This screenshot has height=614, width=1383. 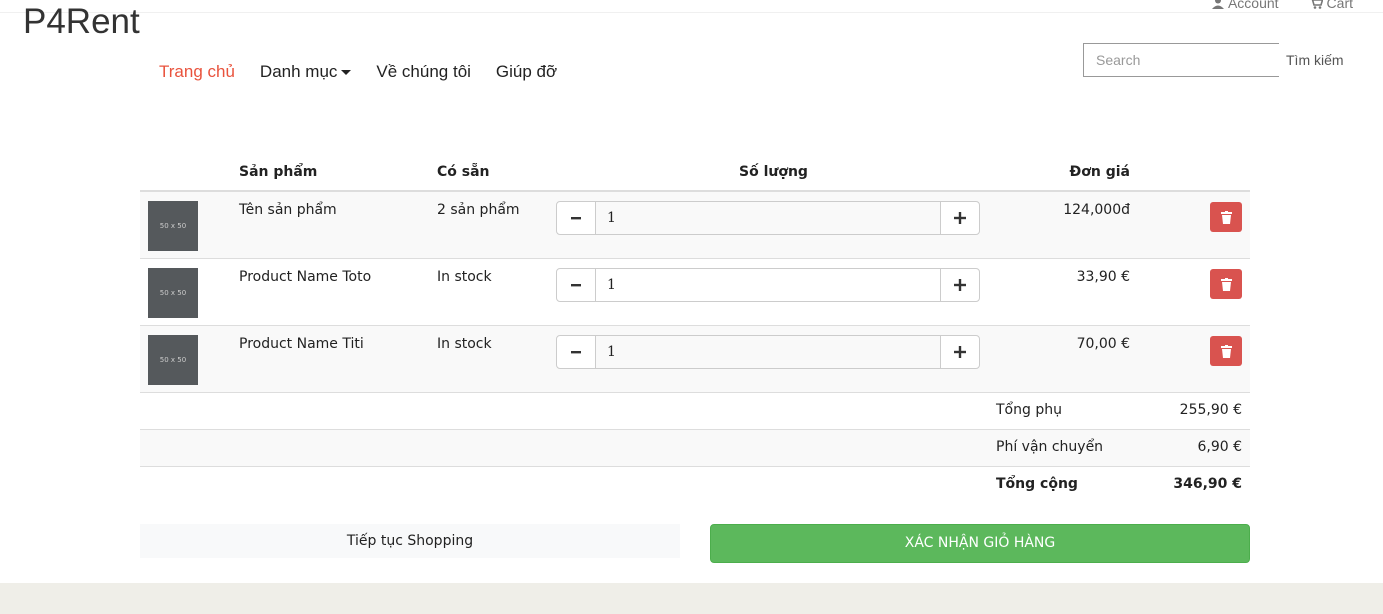 I want to click on header-available: Có sẵn, so click(x=463, y=172).